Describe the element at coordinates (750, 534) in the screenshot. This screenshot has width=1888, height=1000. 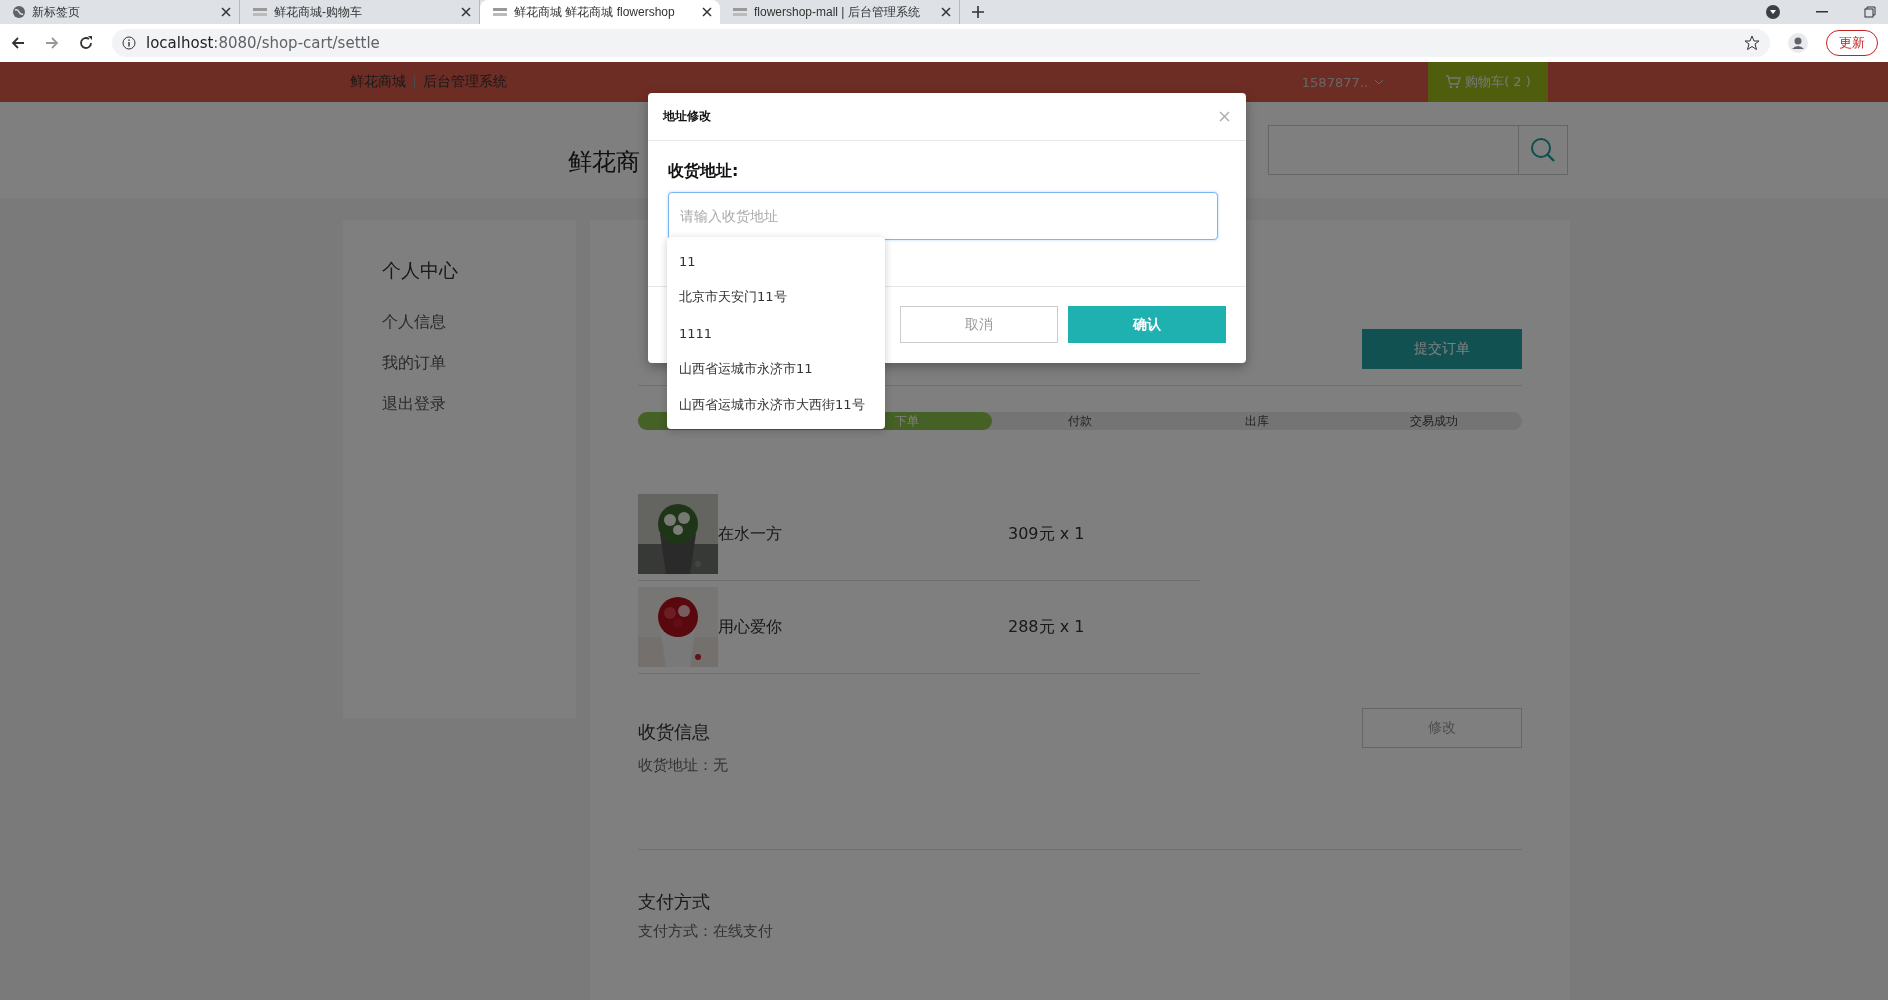
I see `product-name: 在水一方` at that location.